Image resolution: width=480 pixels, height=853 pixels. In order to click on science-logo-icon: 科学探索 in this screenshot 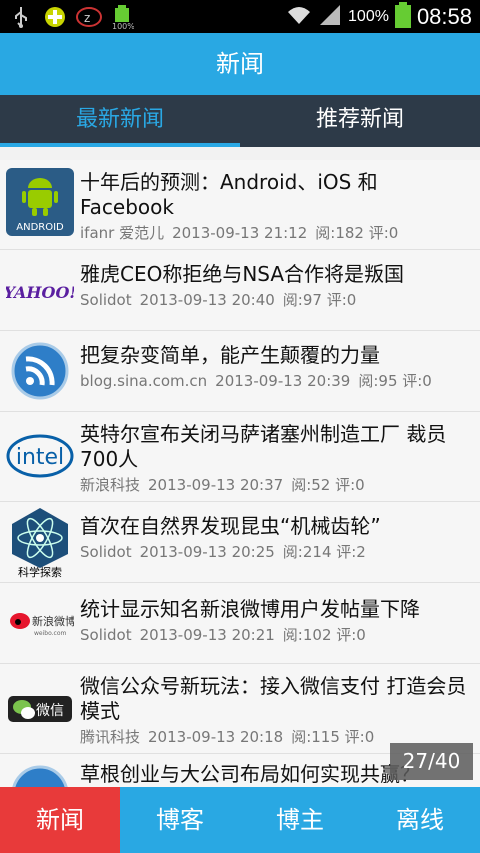, I will do `click(40, 542)`.